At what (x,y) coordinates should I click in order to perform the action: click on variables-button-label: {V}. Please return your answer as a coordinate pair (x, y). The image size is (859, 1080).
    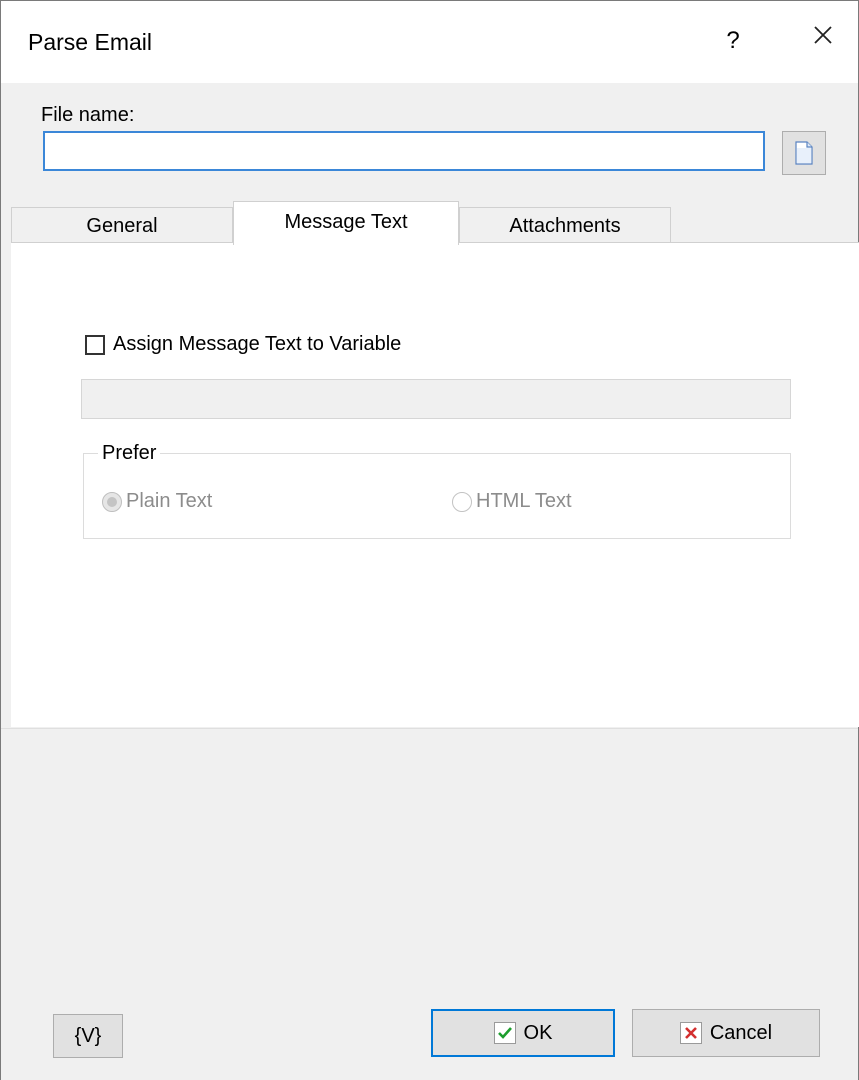
    Looking at the image, I should click on (88, 1035).